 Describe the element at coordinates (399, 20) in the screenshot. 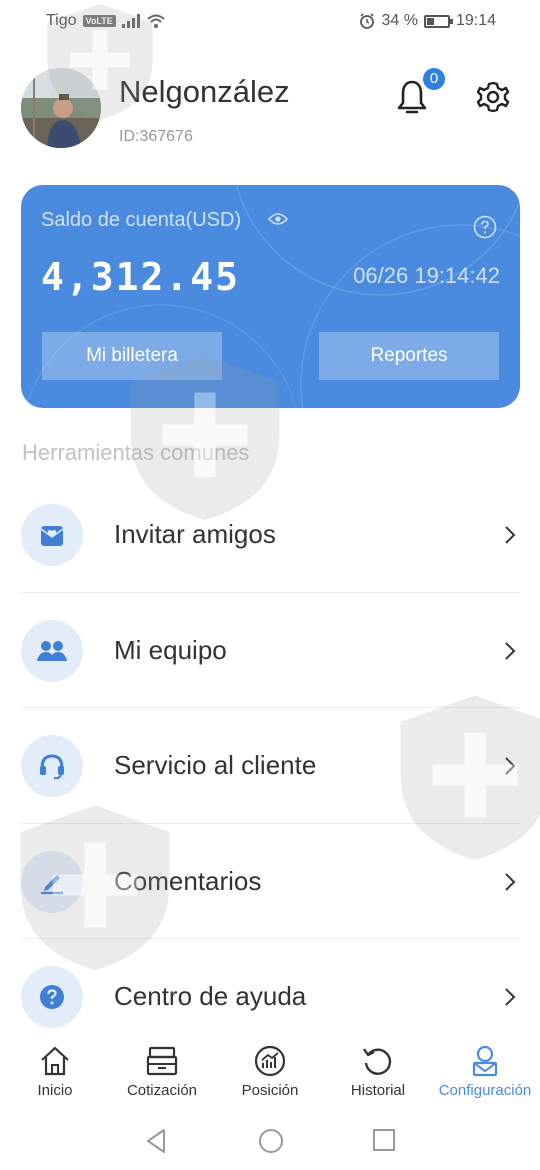

I see `battery-percent: 34 %` at that location.